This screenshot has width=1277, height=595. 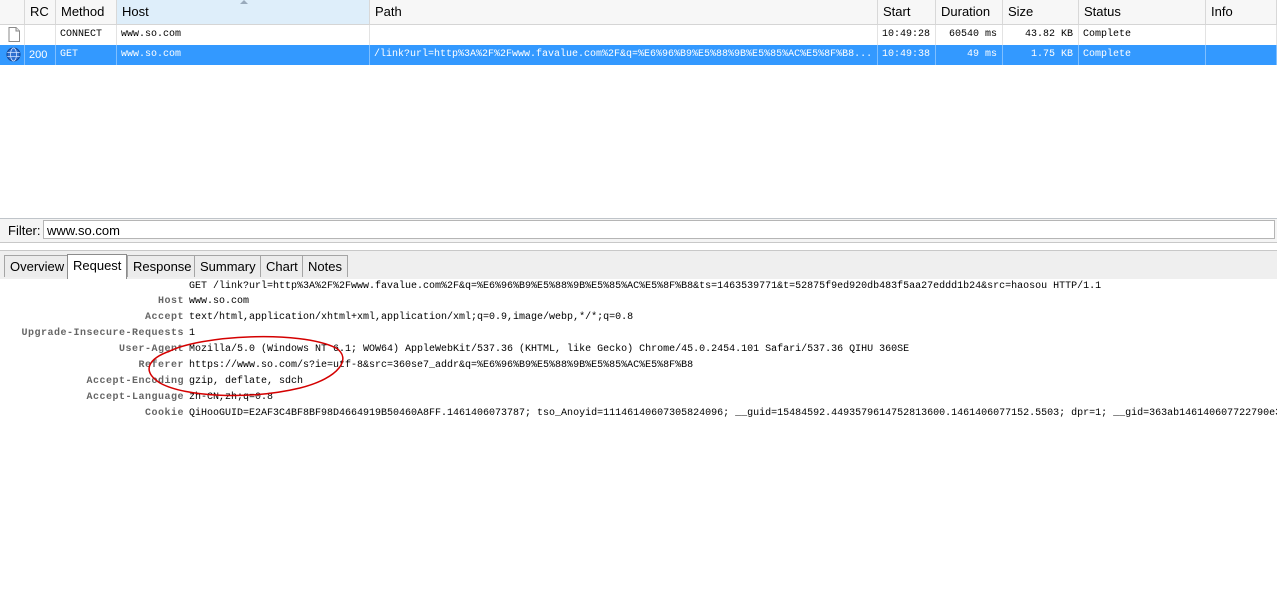 What do you see at coordinates (102, 333) in the screenshot?
I see `header-name: Upgrade-Insecure-Requests` at bounding box center [102, 333].